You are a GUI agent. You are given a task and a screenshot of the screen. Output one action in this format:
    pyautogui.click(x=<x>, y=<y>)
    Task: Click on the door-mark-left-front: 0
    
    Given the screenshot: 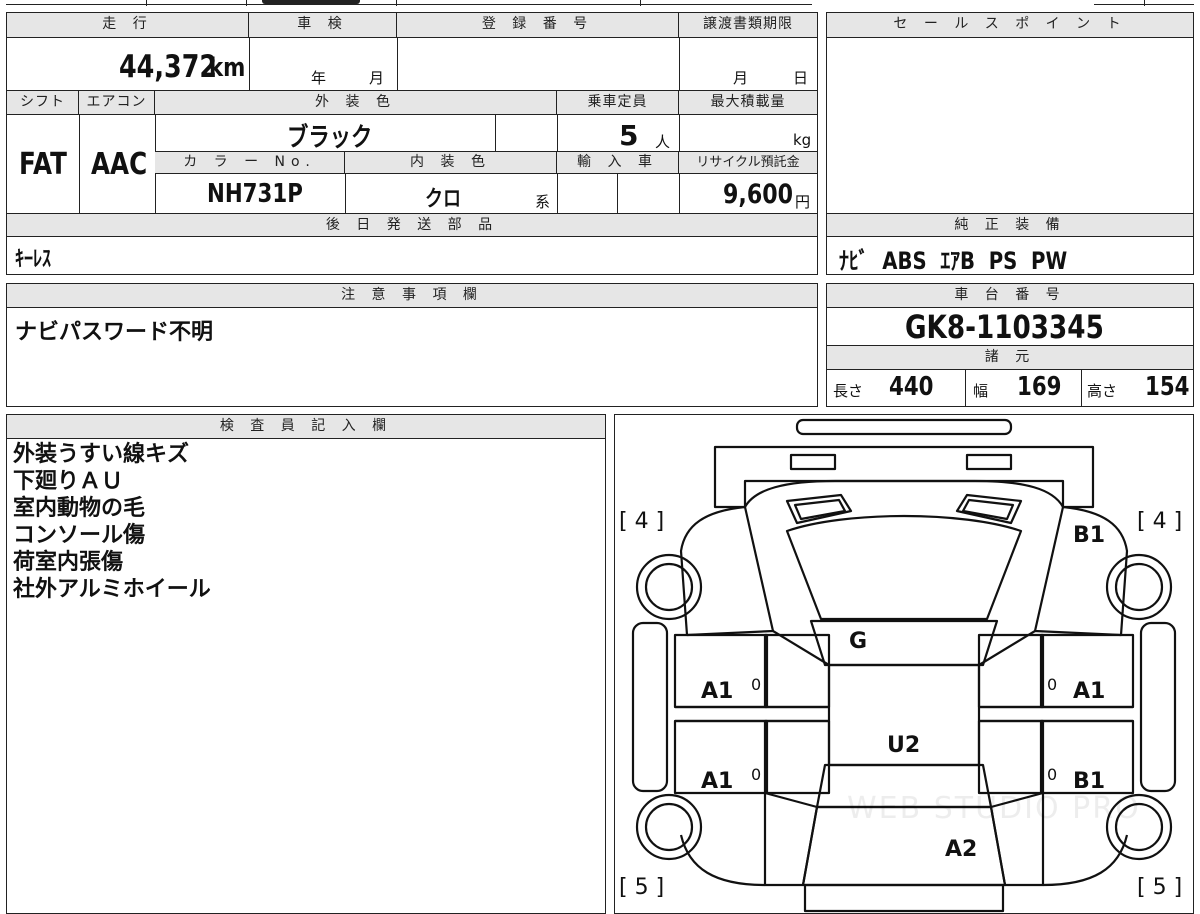 What is the action you would take?
    pyautogui.click(x=756, y=684)
    